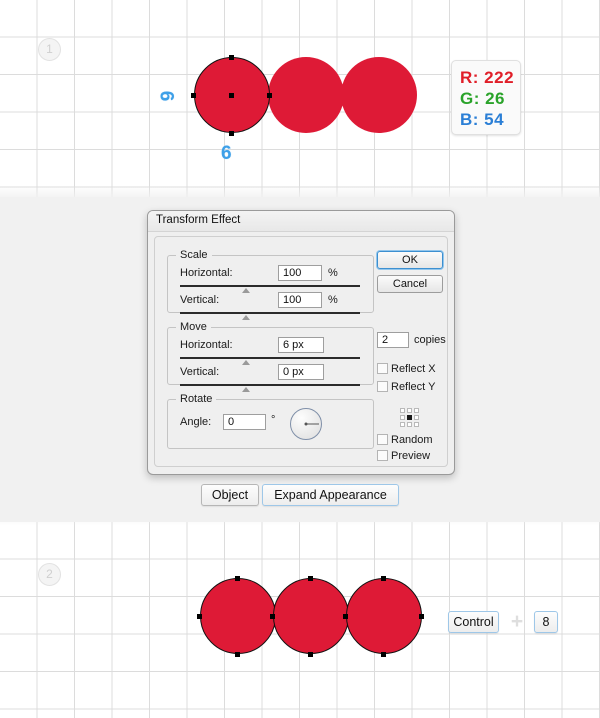  Describe the element at coordinates (411, 456) in the screenshot. I see `preview-label: Preview` at that location.